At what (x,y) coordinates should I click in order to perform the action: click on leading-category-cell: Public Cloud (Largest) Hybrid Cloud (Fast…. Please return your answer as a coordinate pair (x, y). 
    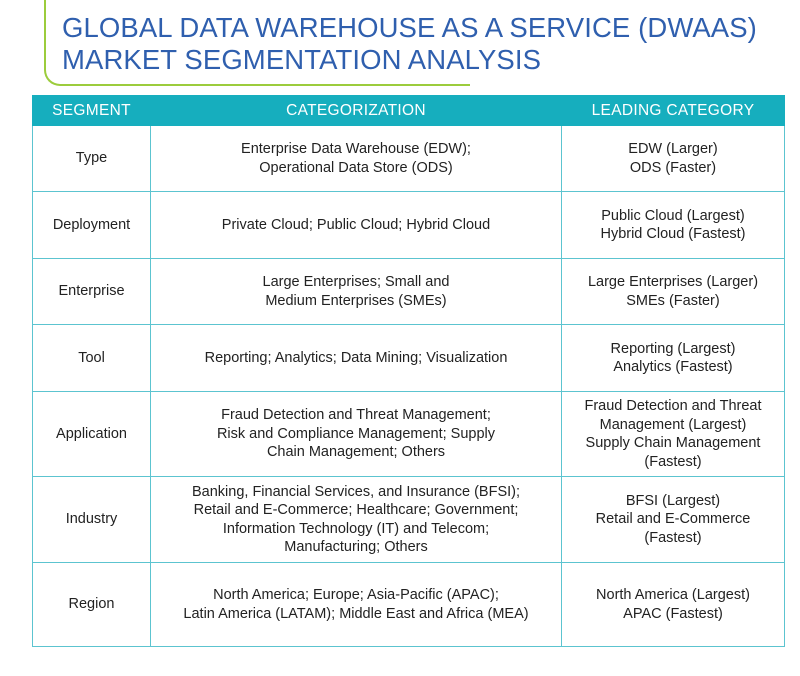
    Looking at the image, I should click on (673, 225).